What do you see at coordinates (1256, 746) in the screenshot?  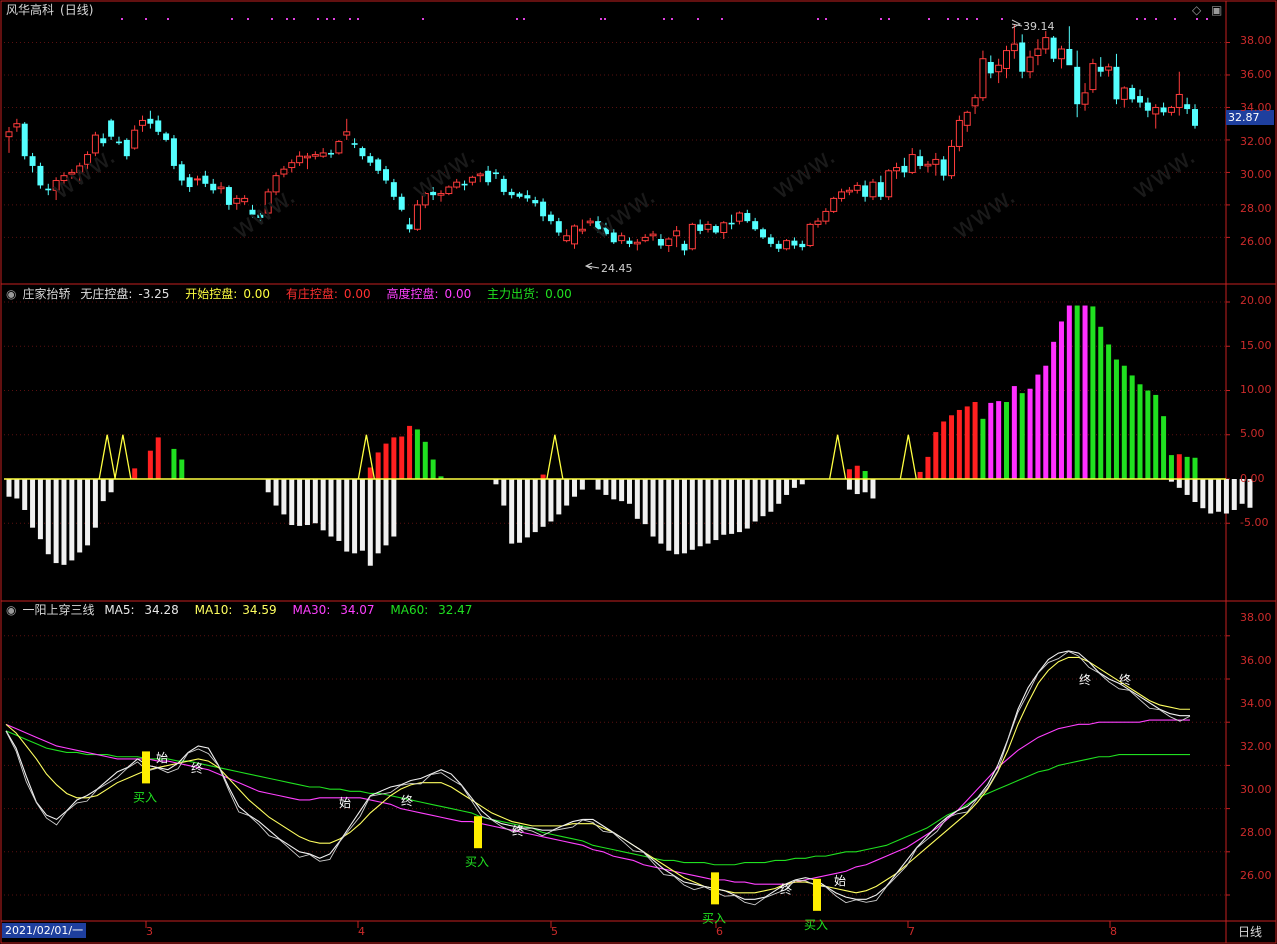 I see `ma-tick: 32.00` at bounding box center [1256, 746].